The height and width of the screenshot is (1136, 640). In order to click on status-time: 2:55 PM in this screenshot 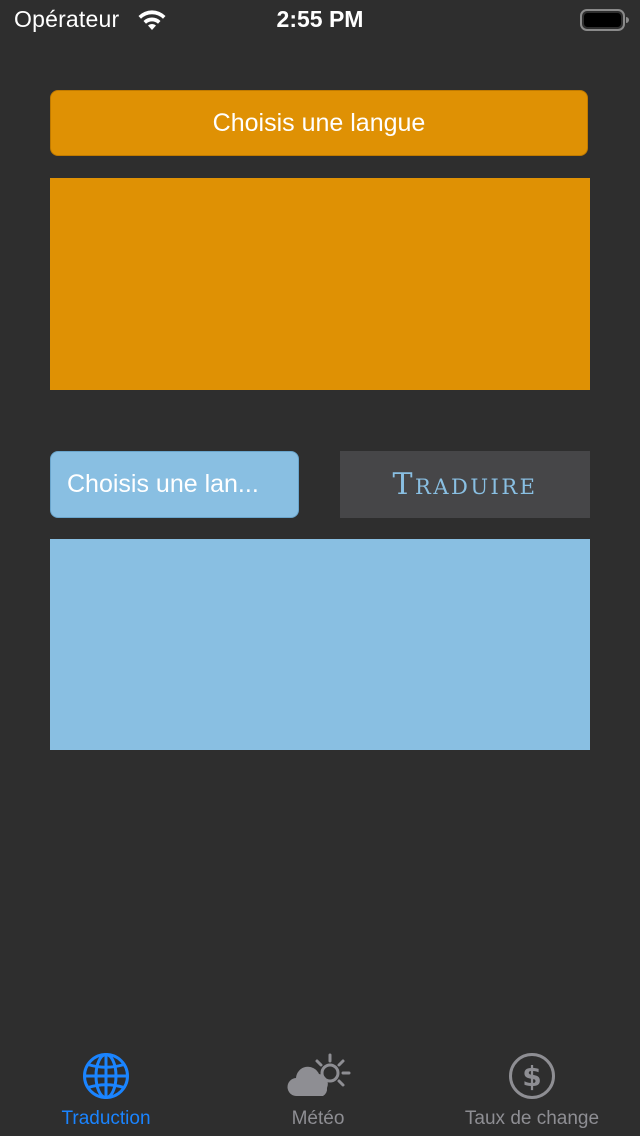, I will do `click(320, 19)`.